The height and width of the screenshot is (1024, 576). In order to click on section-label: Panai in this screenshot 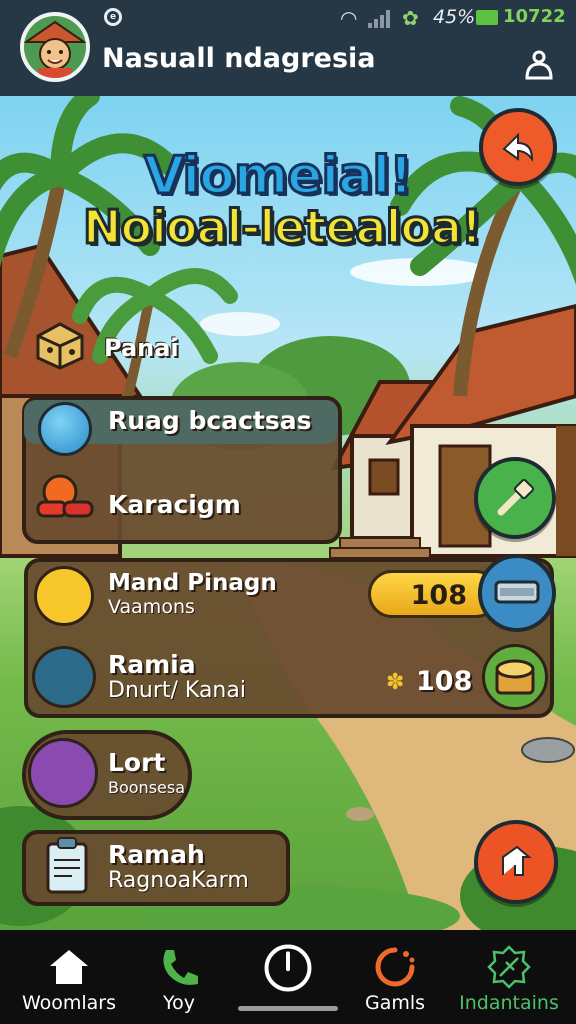, I will do `click(141, 348)`.